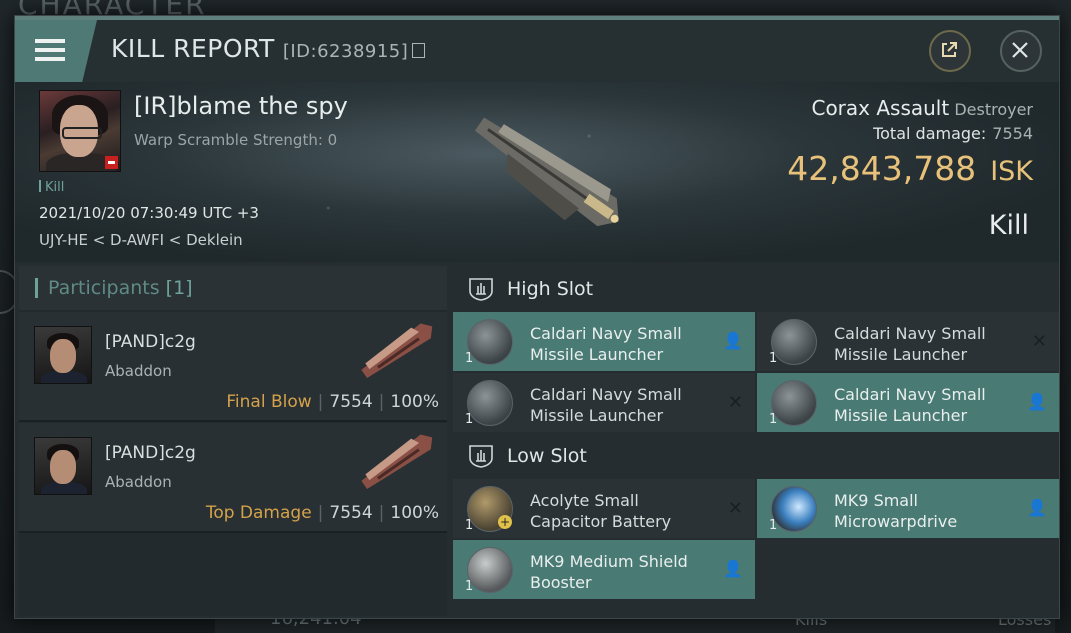 The image size is (1071, 633). I want to click on capacitor-battery-icon: +, so click(490, 509).